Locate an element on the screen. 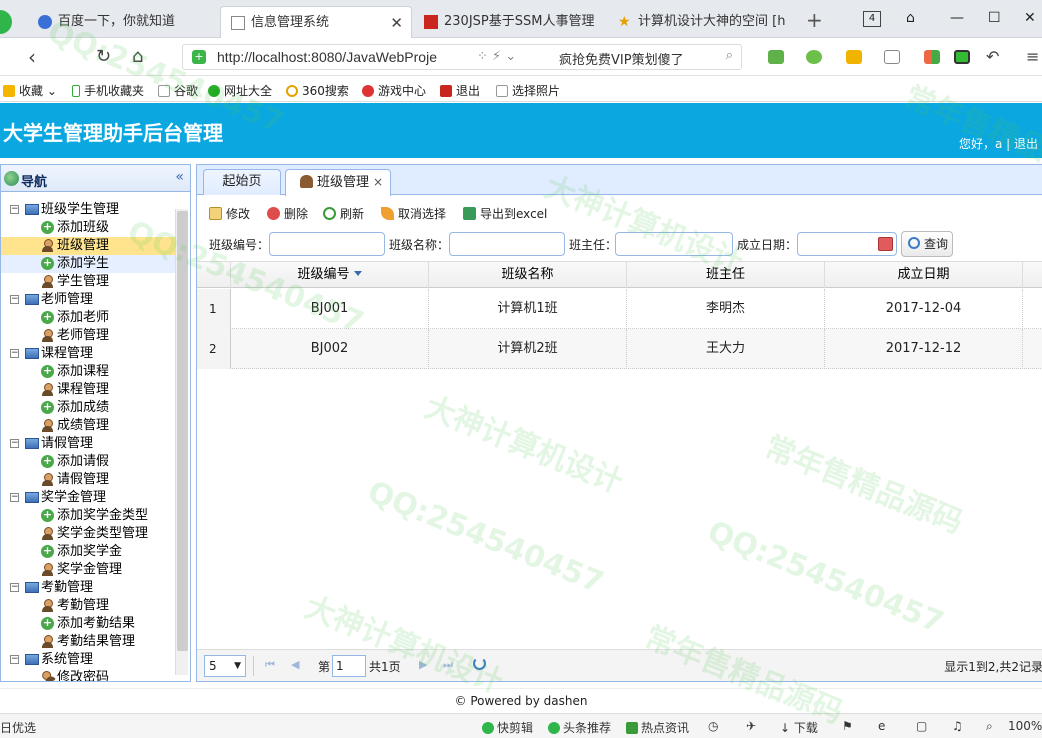 Image resolution: width=1042 pixels, height=738 pixels. nav-item: 修改密码 is located at coordinates (88, 675).